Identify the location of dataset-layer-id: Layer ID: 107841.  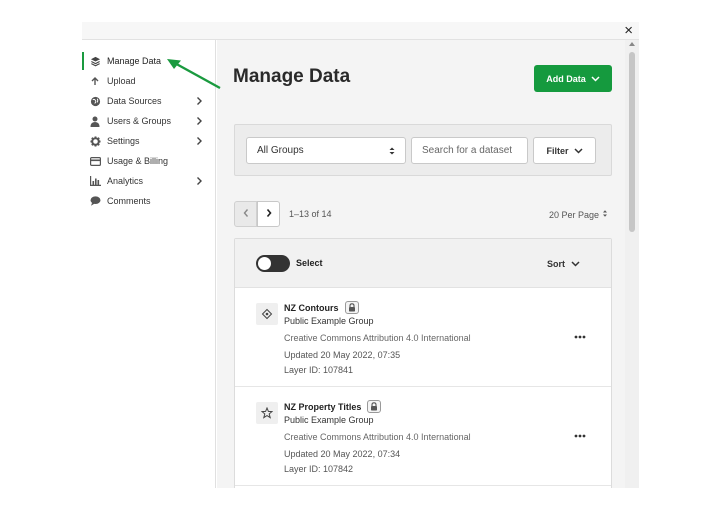
(319, 370).